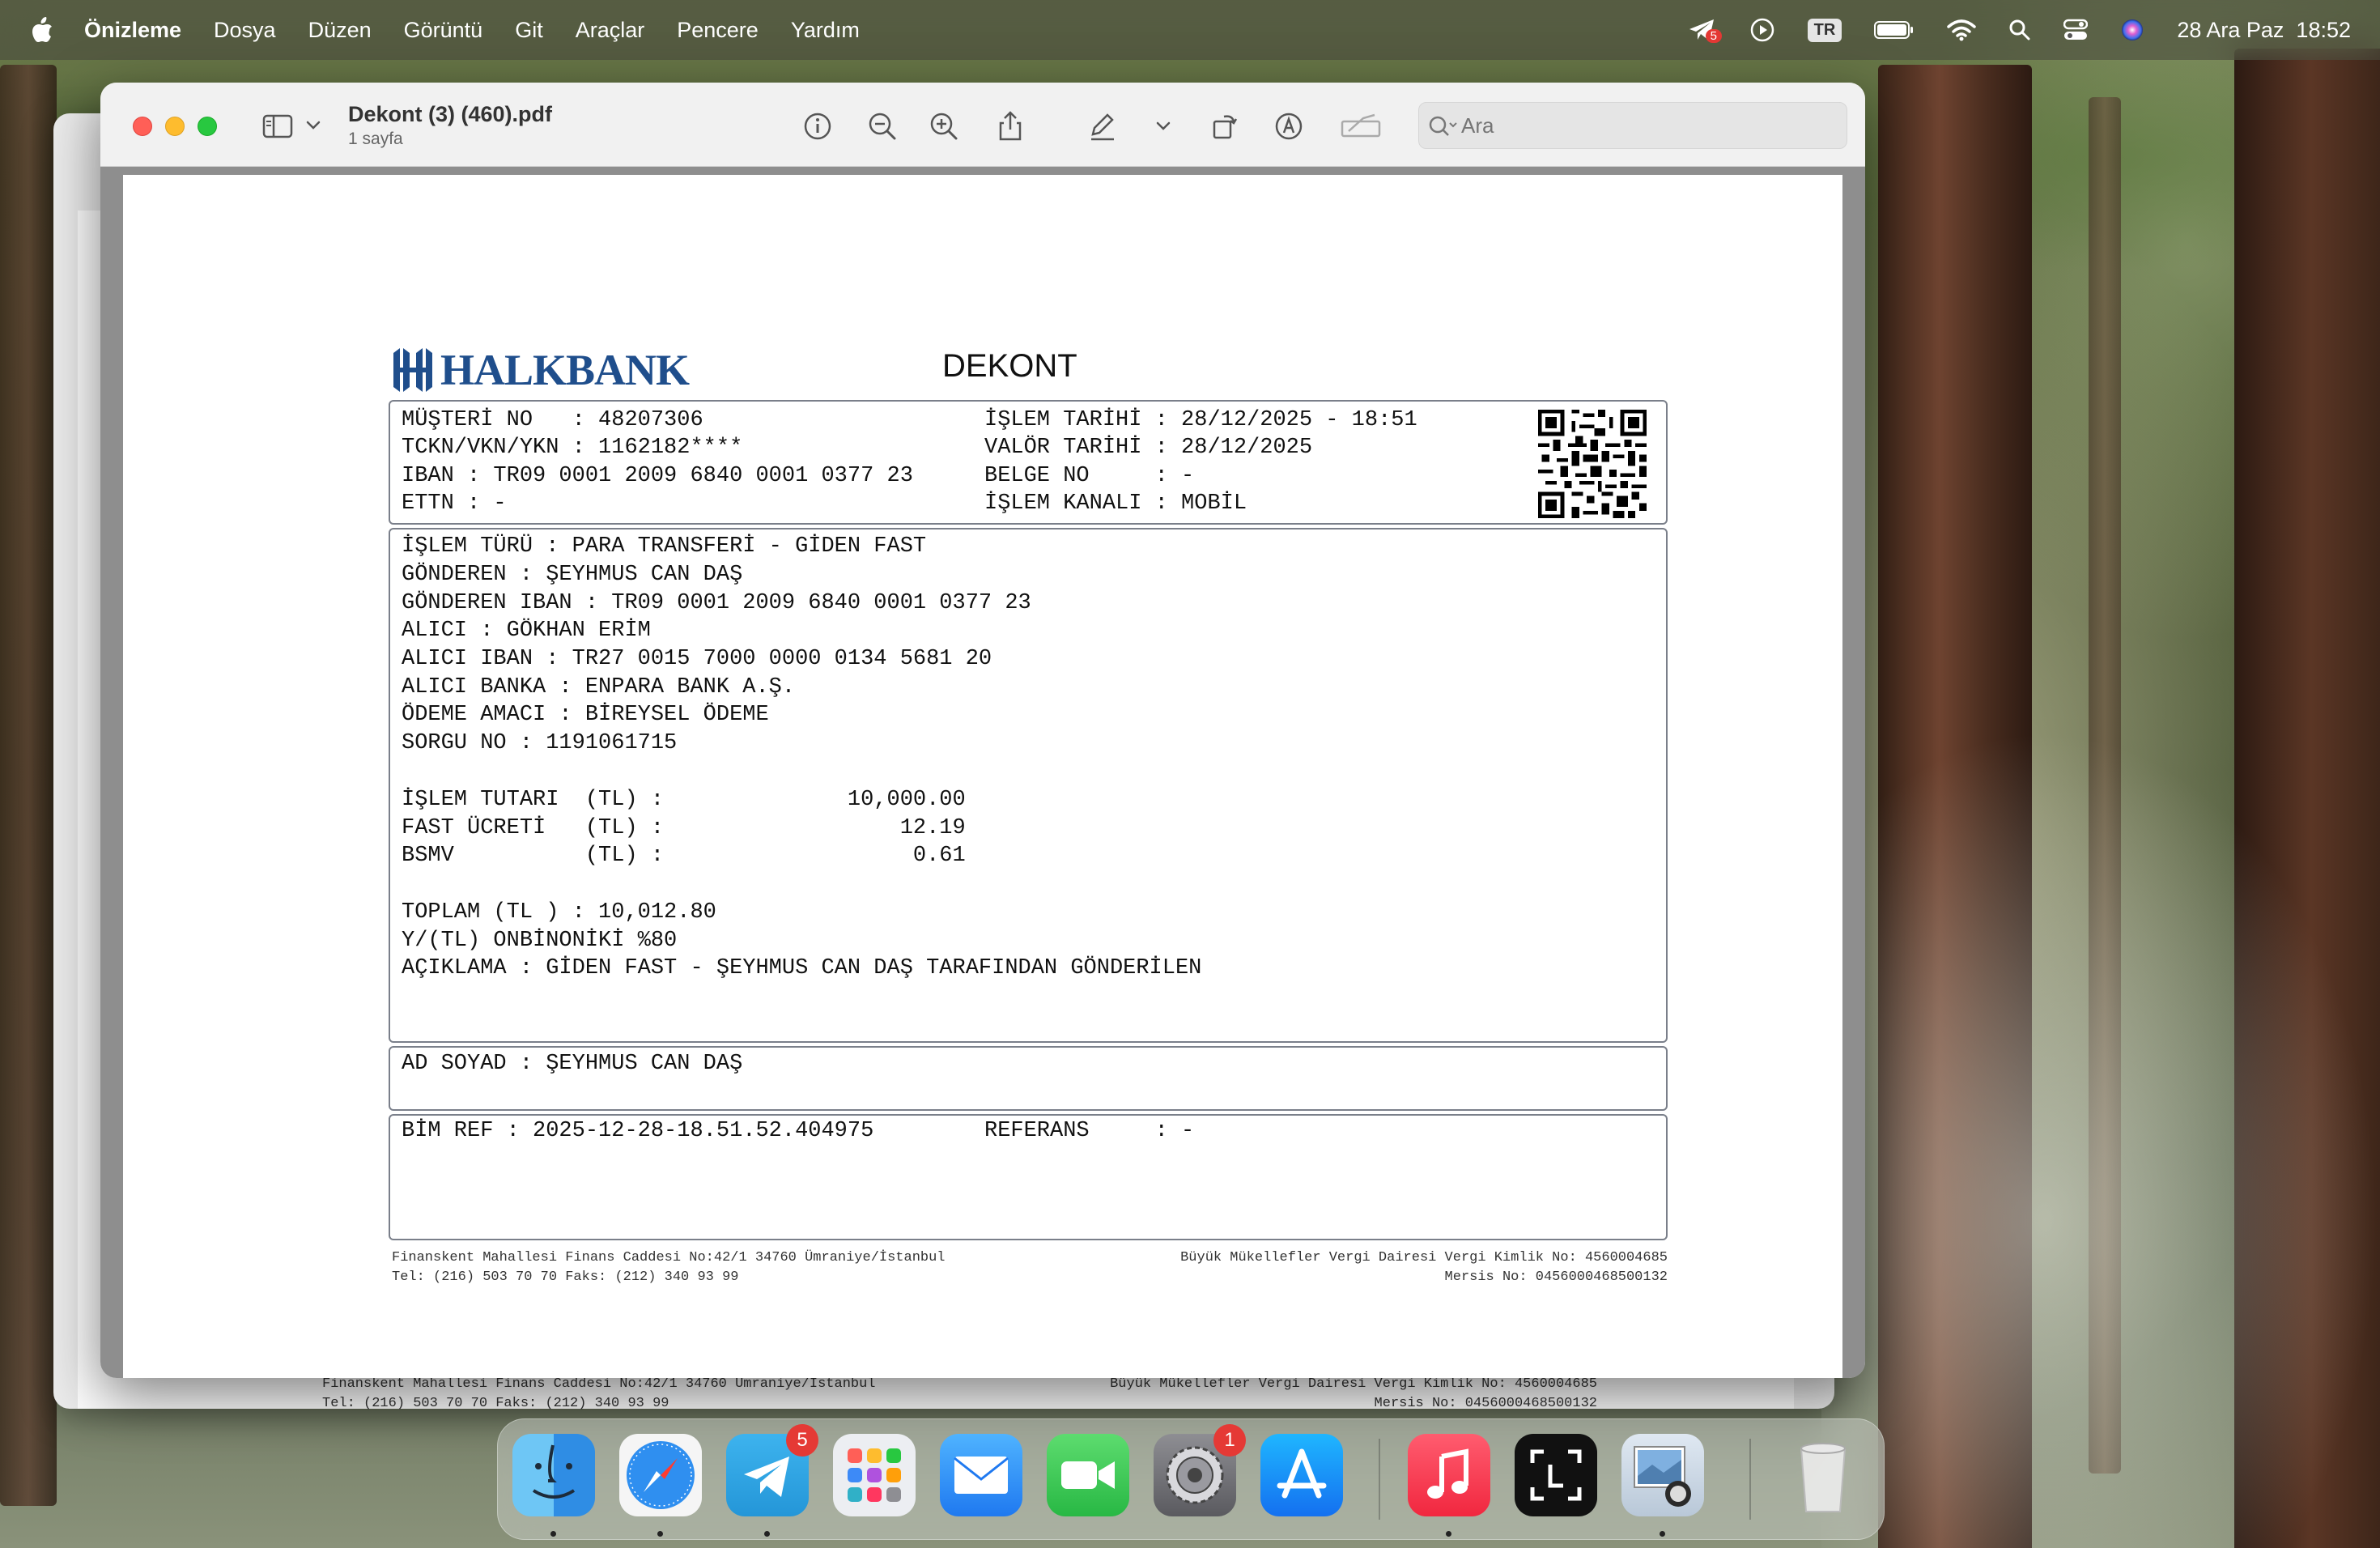 This screenshot has width=2380, height=1548. I want to click on menu-araclar: Araçlar, so click(610, 31).